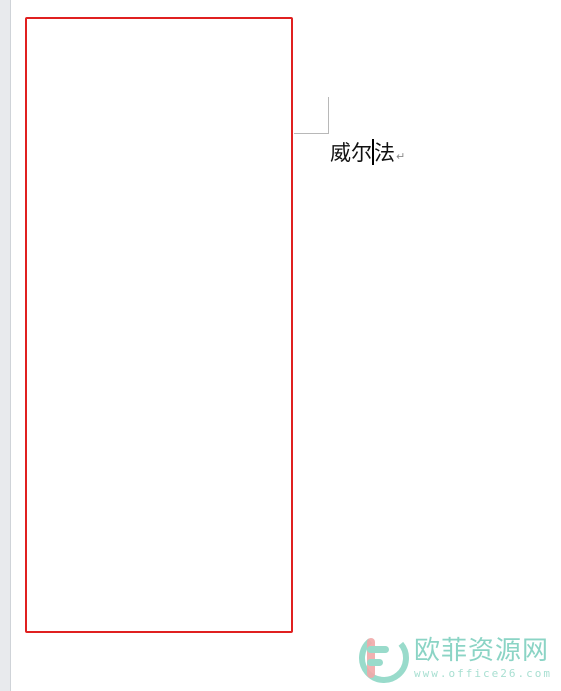 This screenshot has height=691, width=561. I want to click on paragraph-mark-icon: ↵, so click(401, 156).